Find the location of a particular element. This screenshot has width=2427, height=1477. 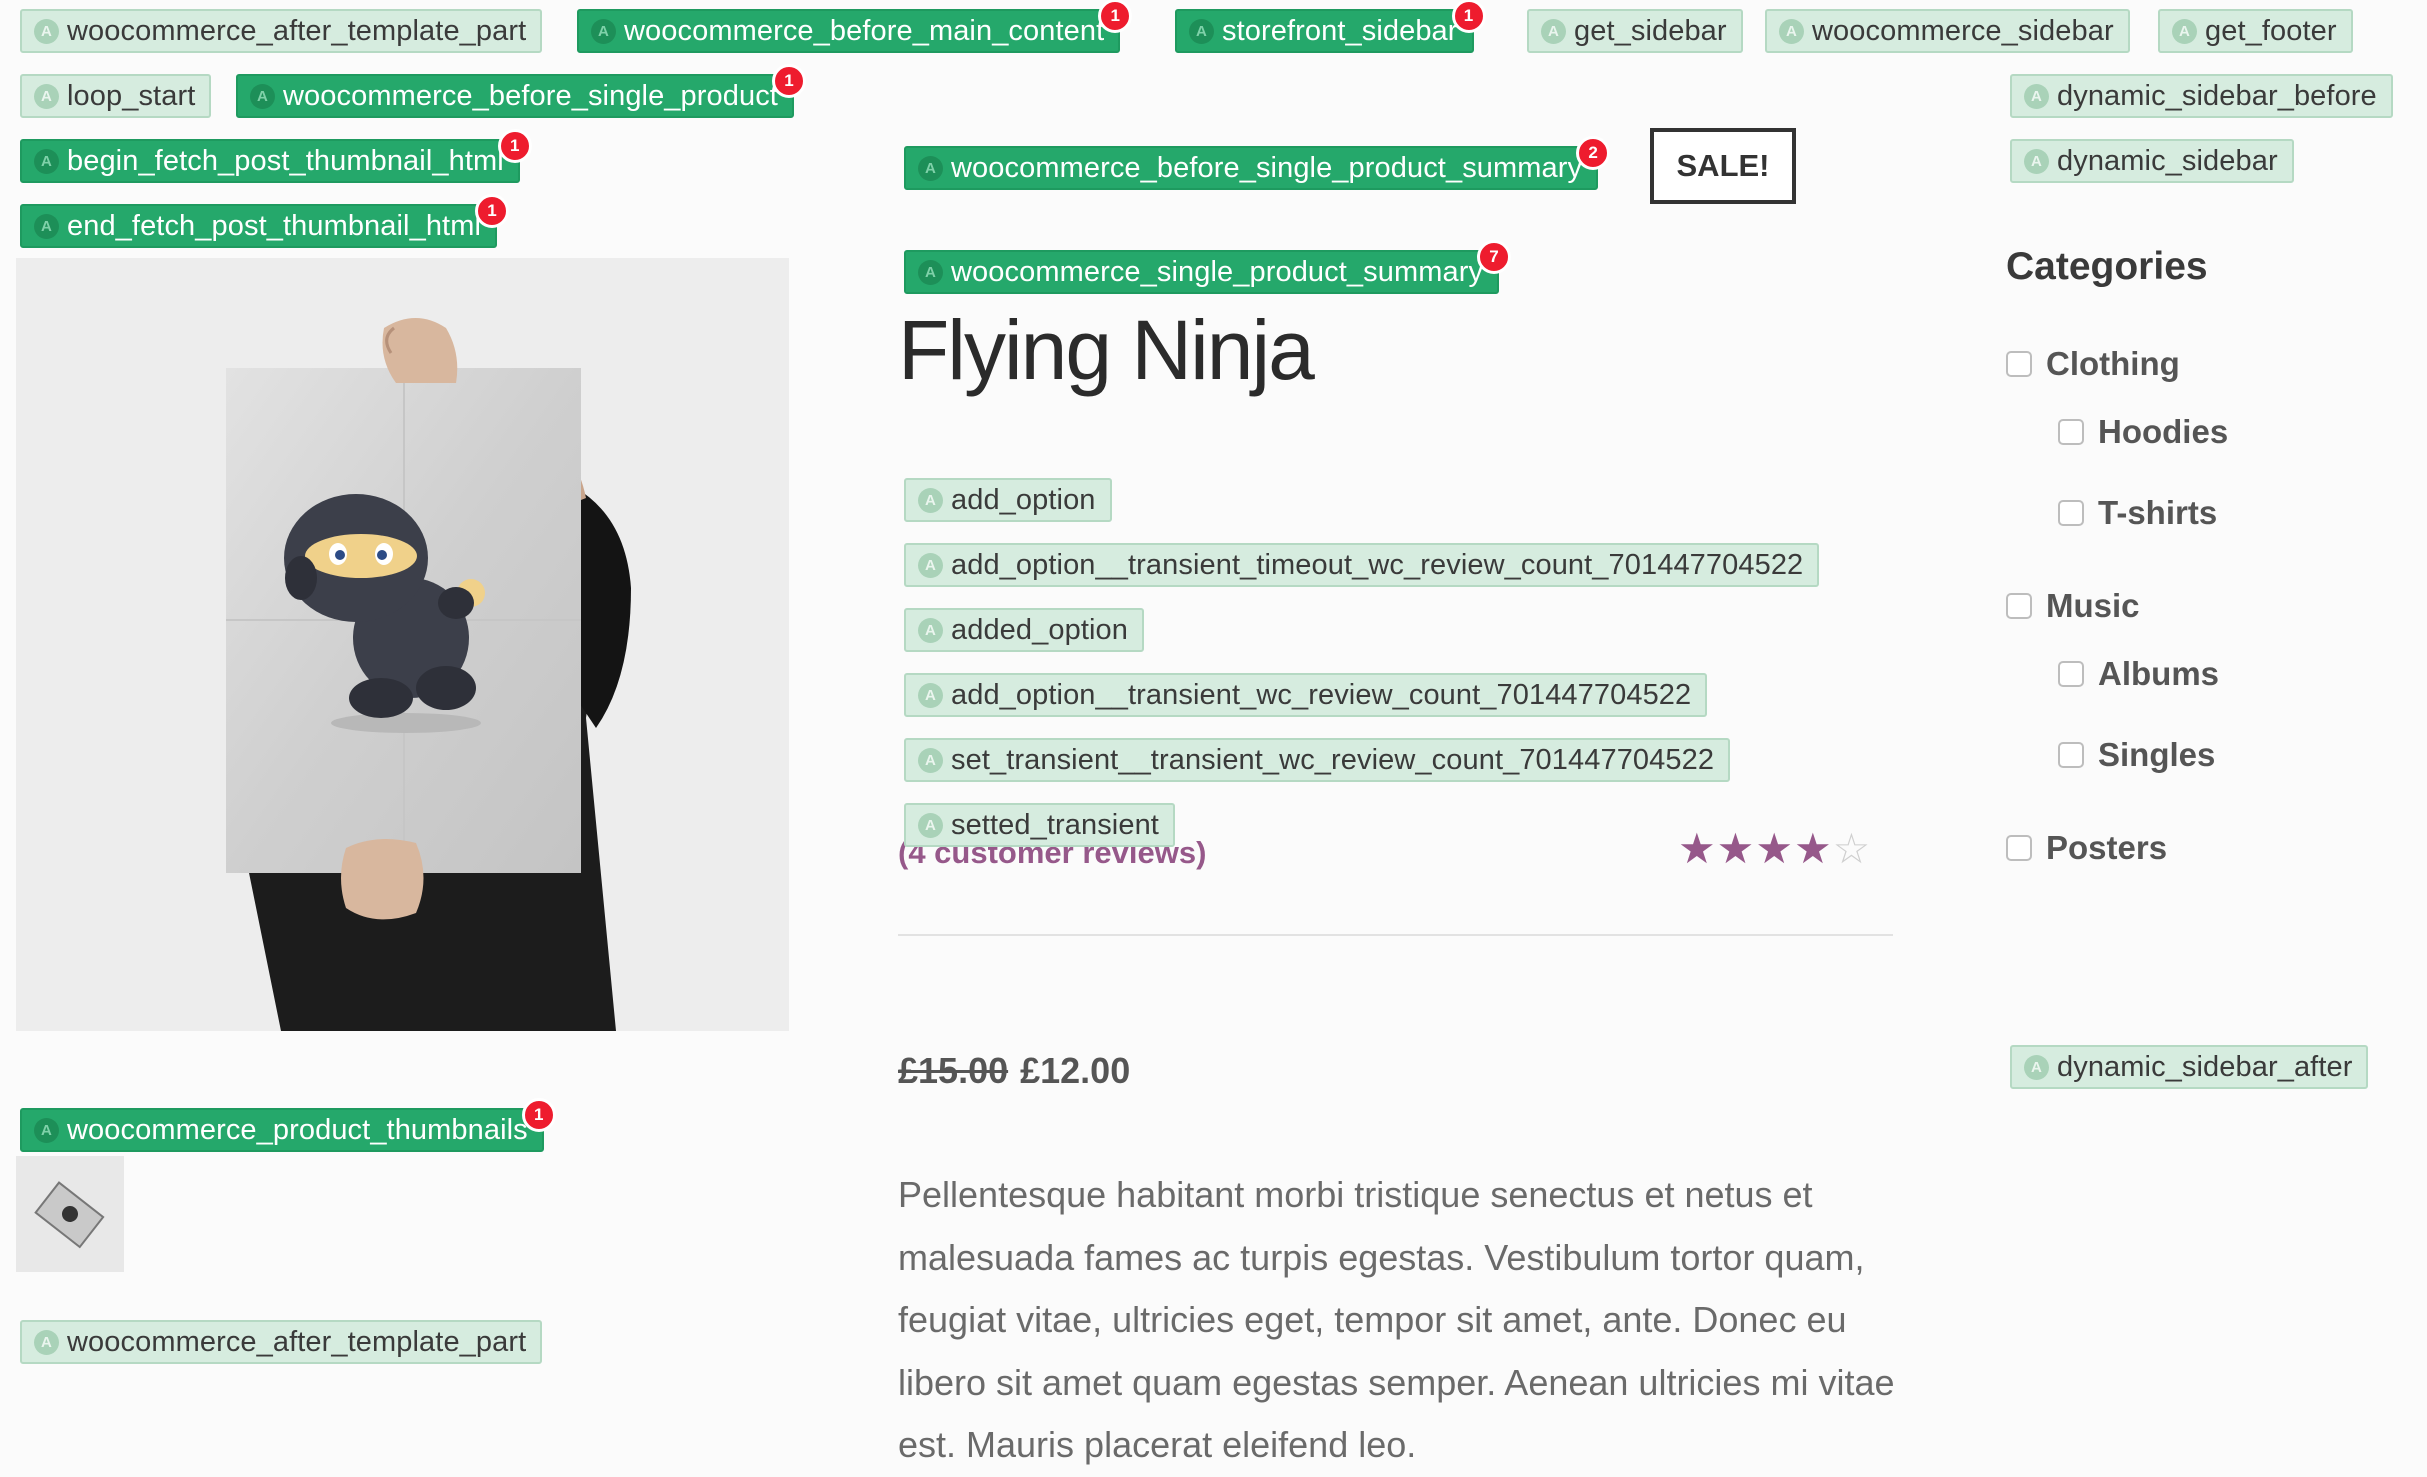

hook-label-text: get_footer is located at coordinates (2271, 30).